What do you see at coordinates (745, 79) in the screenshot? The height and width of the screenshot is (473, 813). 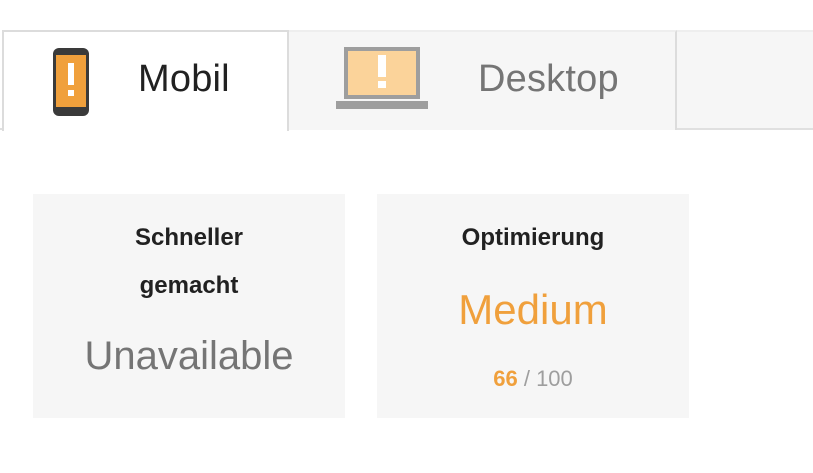 I see `tabbar-filler` at bounding box center [745, 79].